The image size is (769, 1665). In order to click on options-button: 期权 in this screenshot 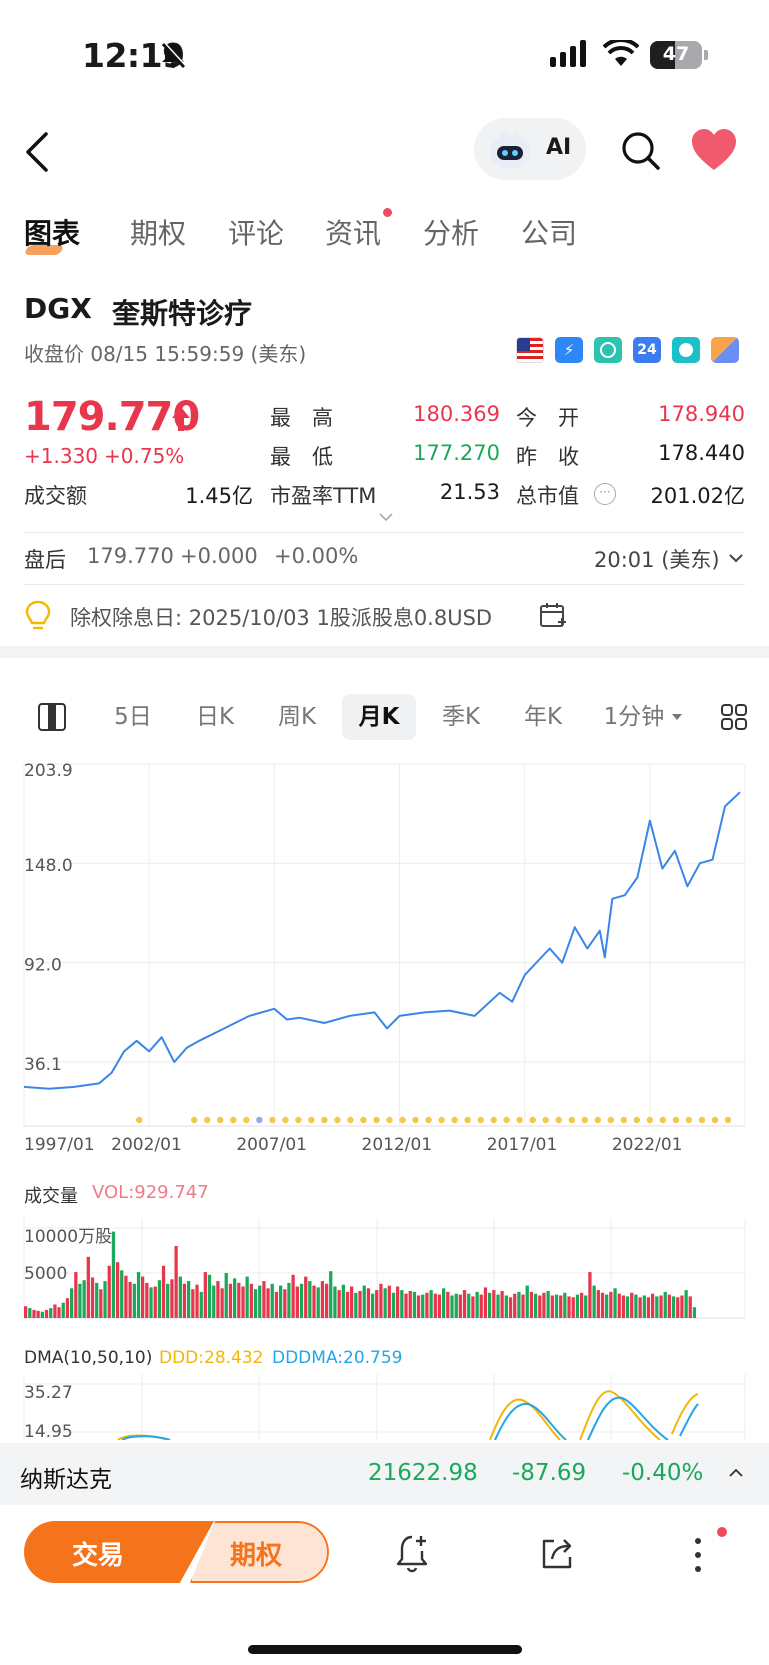, I will do `click(259, 1552)`.